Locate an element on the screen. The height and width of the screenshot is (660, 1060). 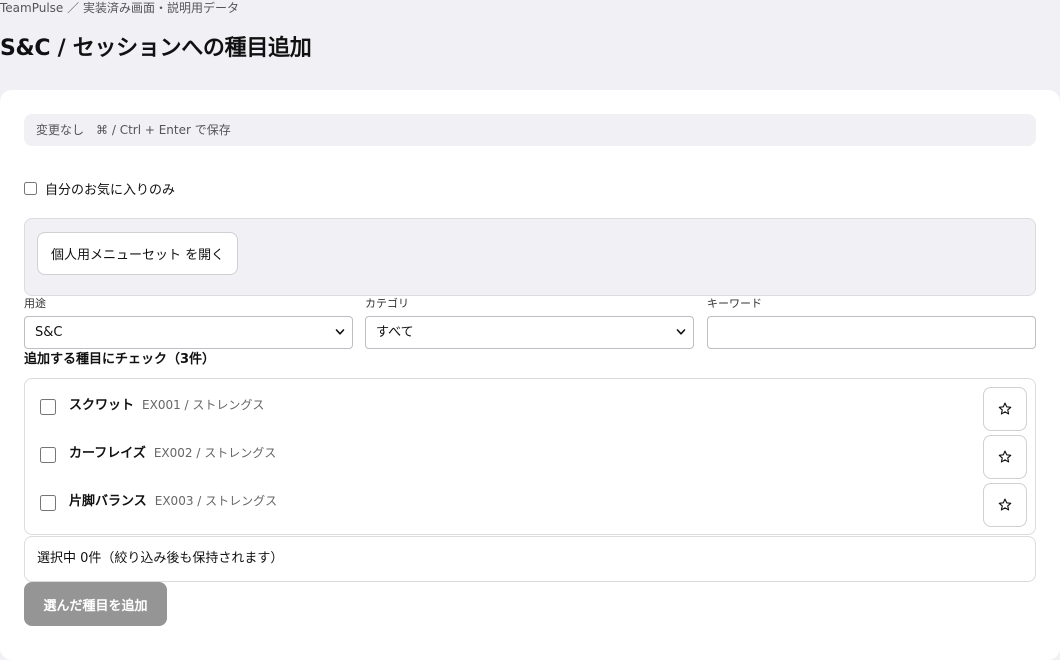
exercise-name: スクワット EX001 / ストレングス is located at coordinates (166, 405).